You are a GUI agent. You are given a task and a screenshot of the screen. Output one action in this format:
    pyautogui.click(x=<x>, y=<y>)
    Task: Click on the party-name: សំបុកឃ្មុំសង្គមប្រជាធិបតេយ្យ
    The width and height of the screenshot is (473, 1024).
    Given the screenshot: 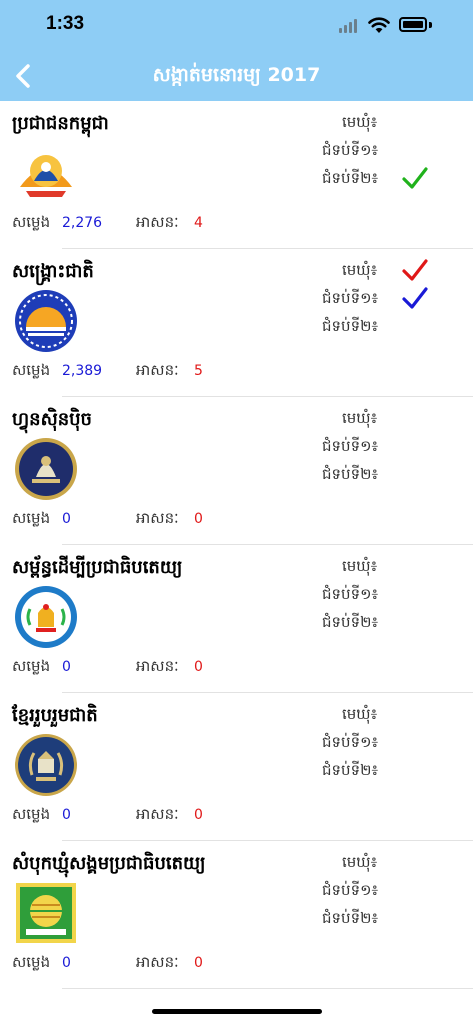 What is the action you would take?
    pyautogui.click(x=109, y=863)
    